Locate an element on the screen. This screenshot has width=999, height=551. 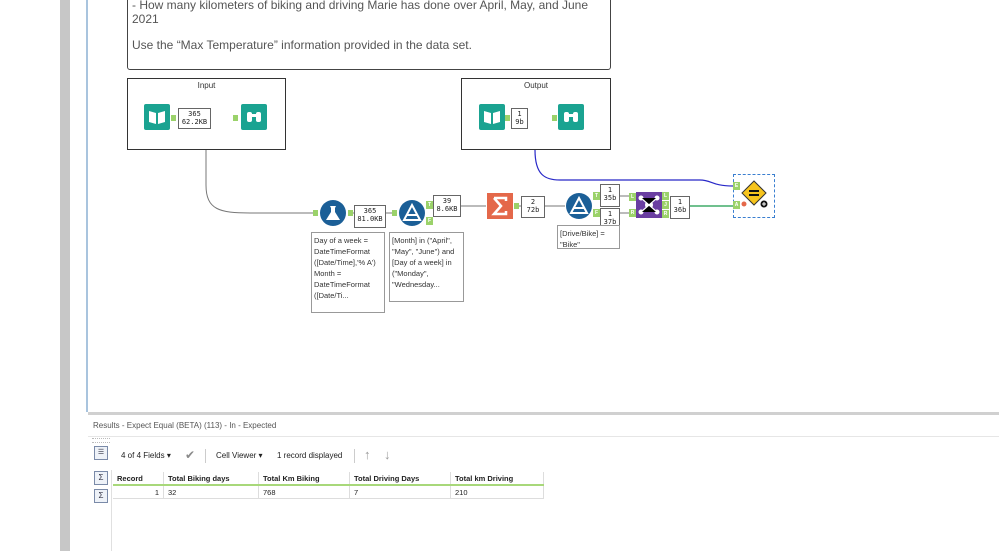
comment-line-2: 2021 is located at coordinates (145, 19).